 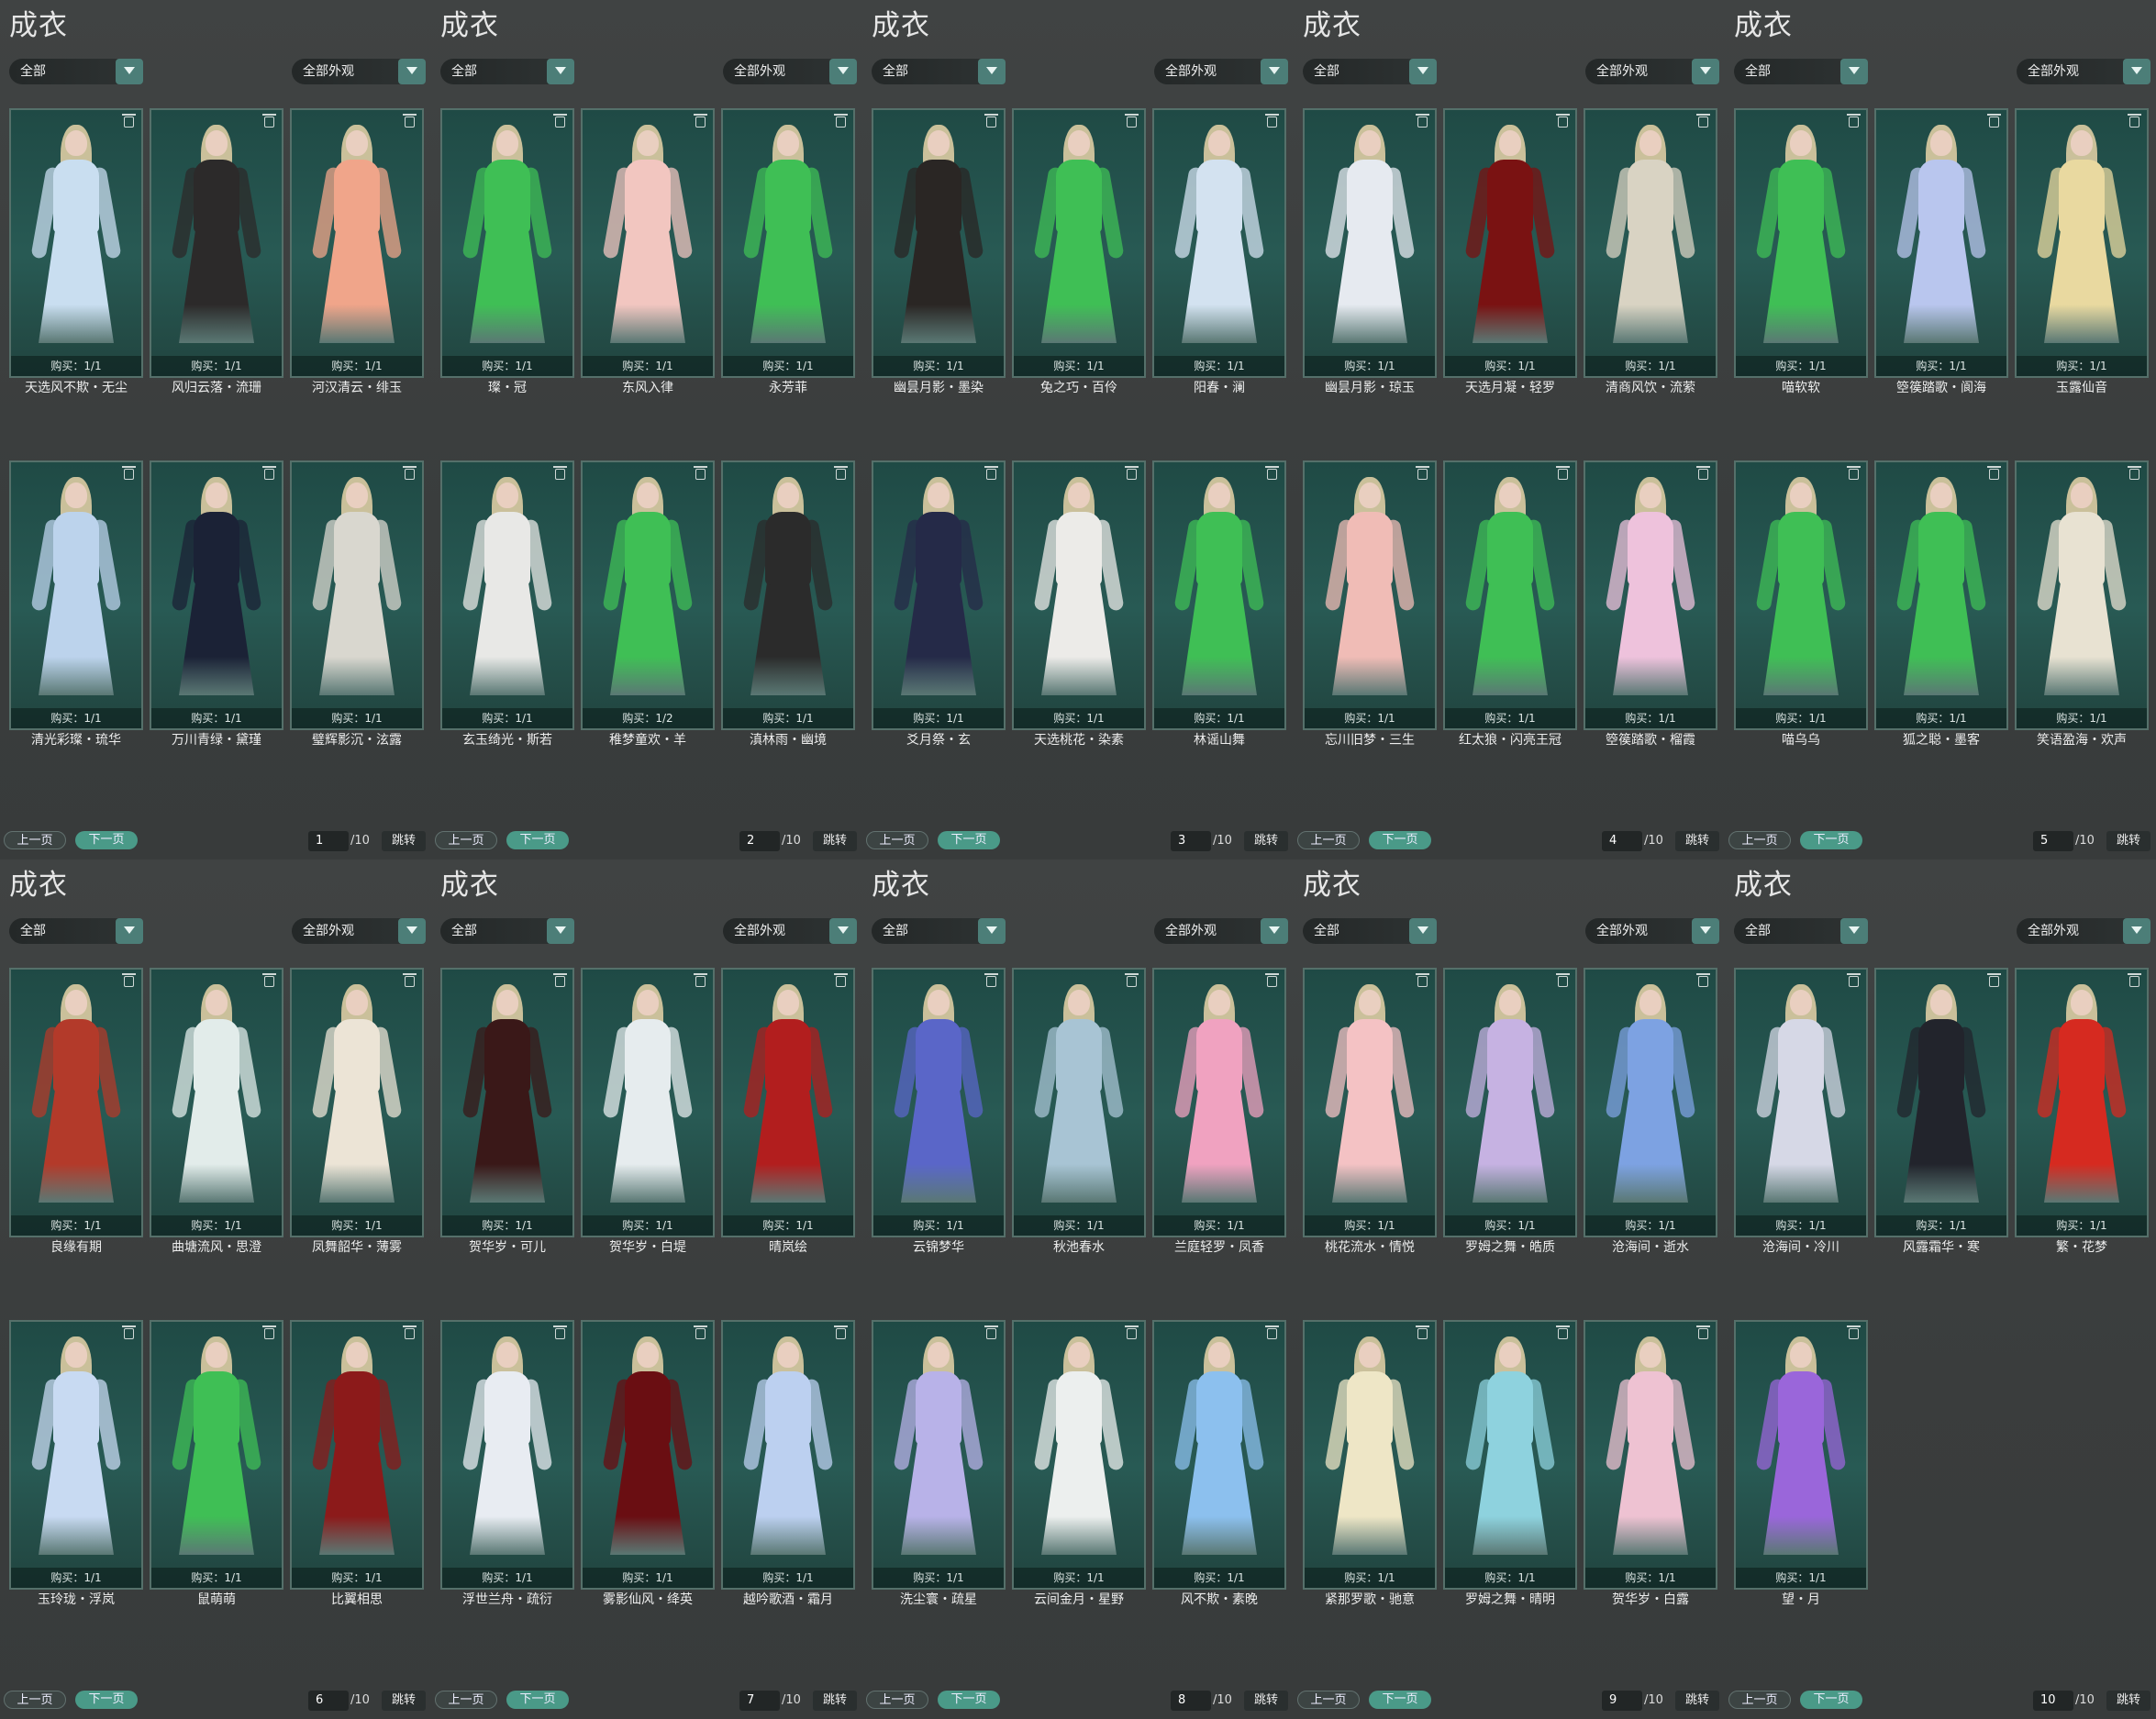 What do you see at coordinates (1622, 841) in the screenshot?
I see `page-number-input: 4` at bounding box center [1622, 841].